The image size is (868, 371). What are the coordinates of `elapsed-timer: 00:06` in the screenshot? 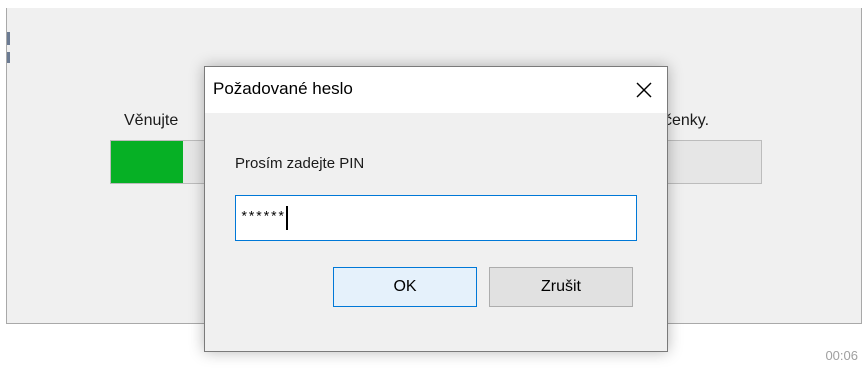 It's located at (841, 355).